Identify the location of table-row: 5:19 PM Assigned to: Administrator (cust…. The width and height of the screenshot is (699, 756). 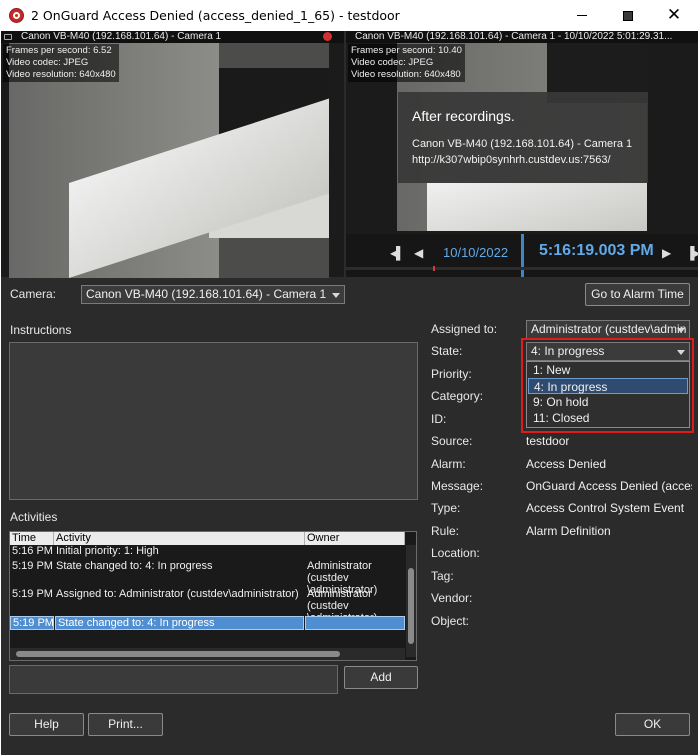
(207, 606).